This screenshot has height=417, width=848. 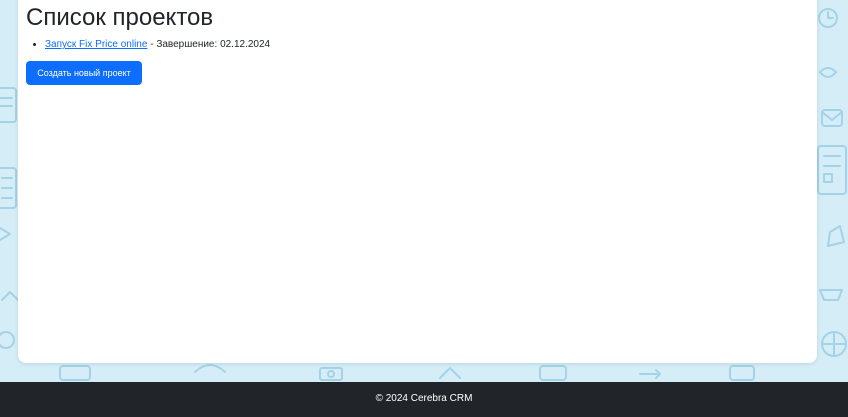 I want to click on create-project-button: Создать новый проект, so click(x=84, y=73).